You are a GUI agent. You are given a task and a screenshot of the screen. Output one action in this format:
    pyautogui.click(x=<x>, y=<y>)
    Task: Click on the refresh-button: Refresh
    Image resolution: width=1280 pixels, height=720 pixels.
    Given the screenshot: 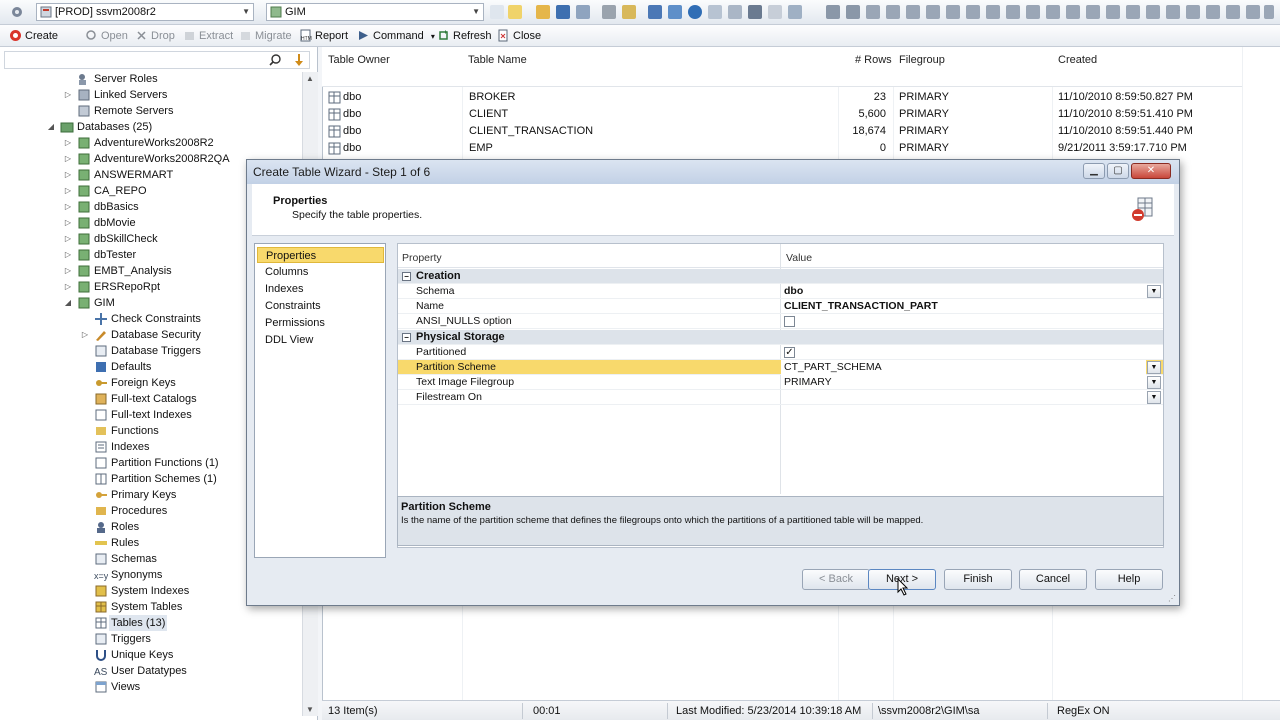 What is the action you would take?
    pyautogui.click(x=464, y=36)
    